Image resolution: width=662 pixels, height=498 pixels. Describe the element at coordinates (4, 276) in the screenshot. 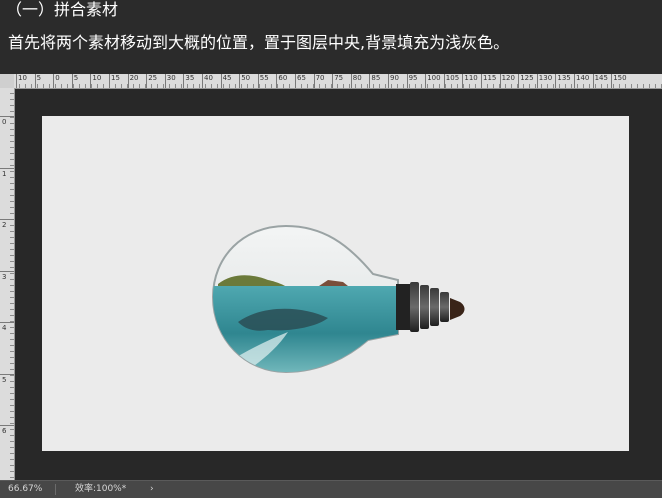

I see `ruler-left-label: 3` at that location.